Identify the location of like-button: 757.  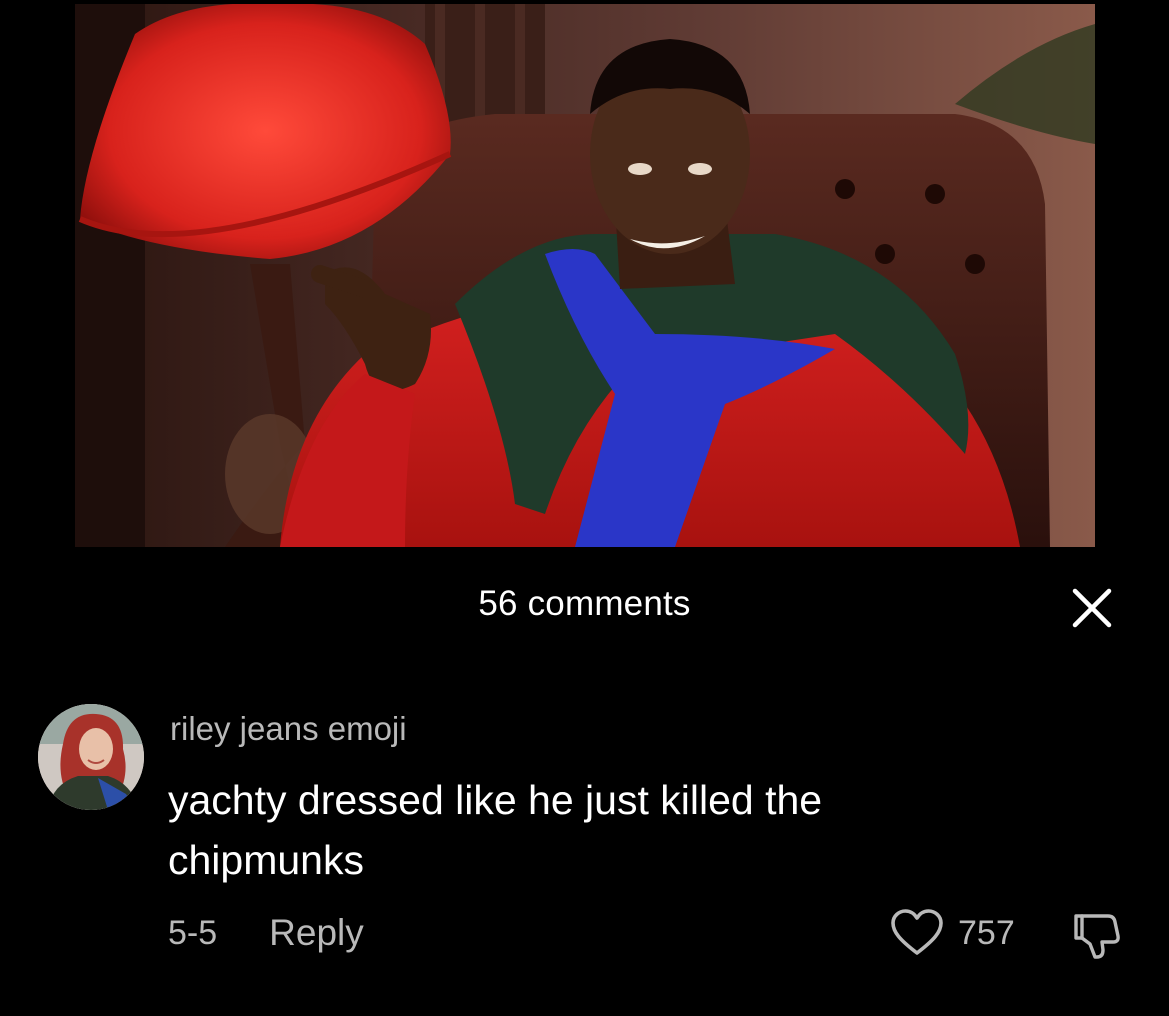
(952, 933).